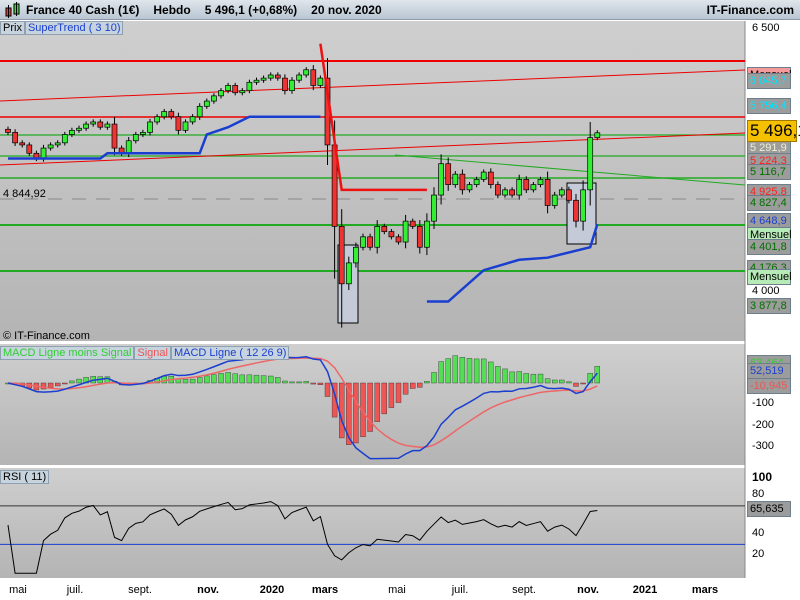  I want to click on date-tick: mai, so click(18, 590).